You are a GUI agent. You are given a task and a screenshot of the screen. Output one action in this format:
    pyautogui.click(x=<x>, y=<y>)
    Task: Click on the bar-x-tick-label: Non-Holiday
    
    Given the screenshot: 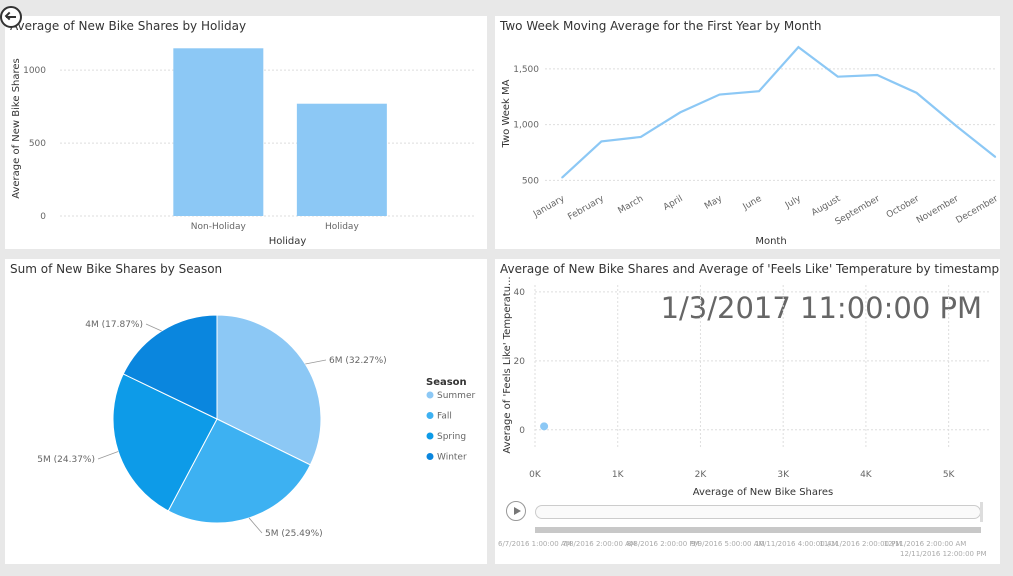 What is the action you would take?
    pyautogui.click(x=219, y=227)
    